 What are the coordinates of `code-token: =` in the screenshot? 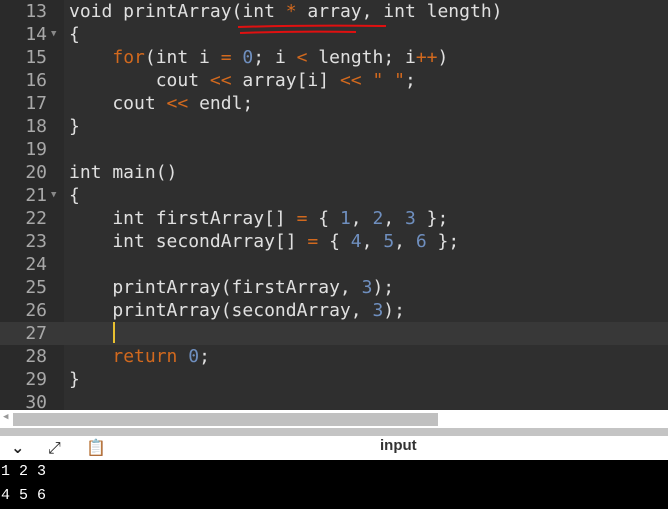 It's located at (313, 241).